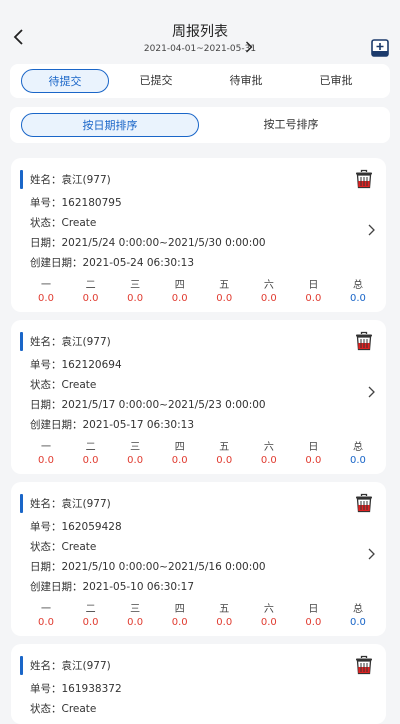 The width and height of the screenshot is (400, 724). I want to click on order-number: 单号：162059428, so click(76, 527).